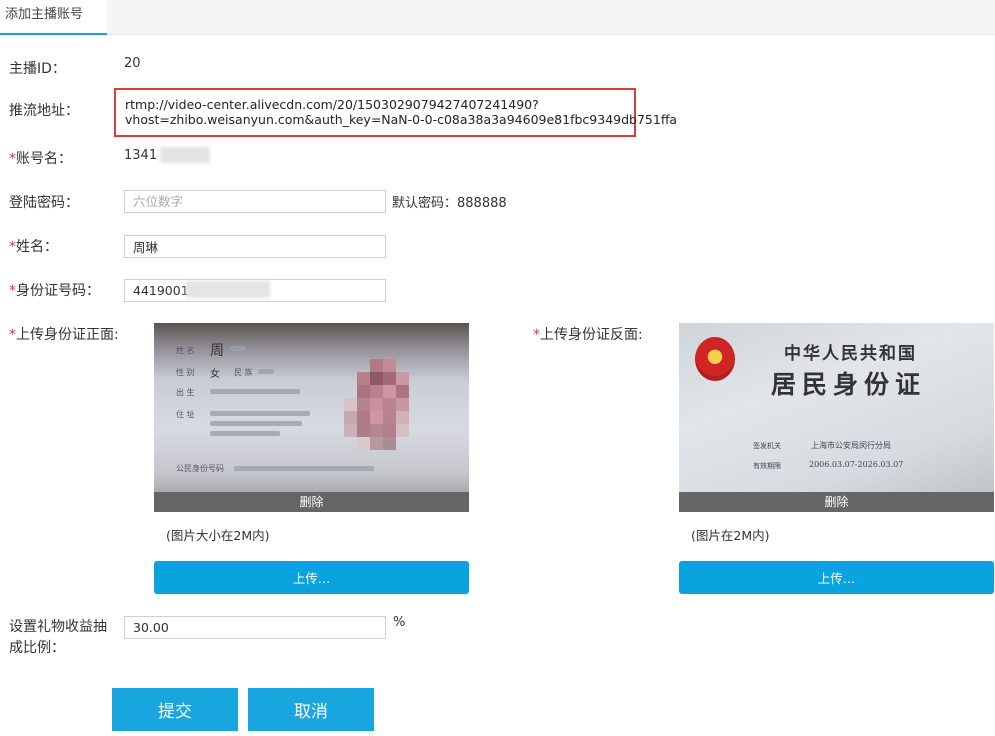 The image size is (995, 736). I want to click on card-sex-value: 女, so click(215, 374).